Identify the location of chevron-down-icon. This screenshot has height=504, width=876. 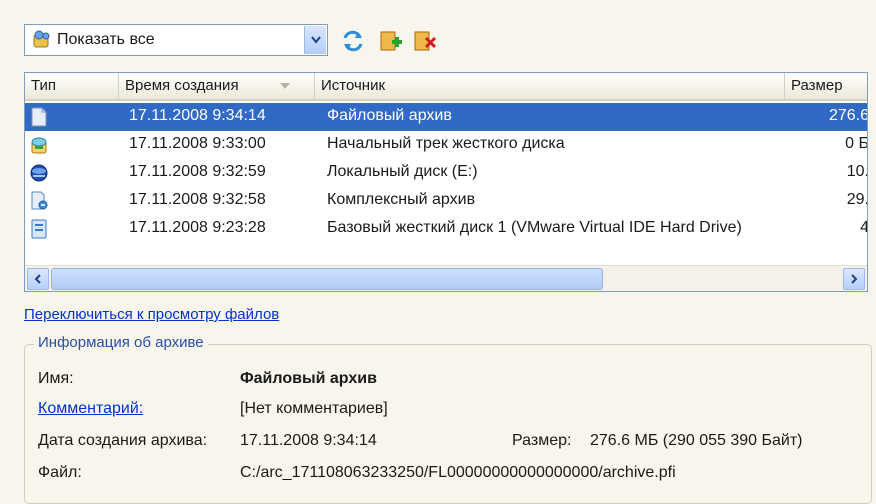
(315, 40).